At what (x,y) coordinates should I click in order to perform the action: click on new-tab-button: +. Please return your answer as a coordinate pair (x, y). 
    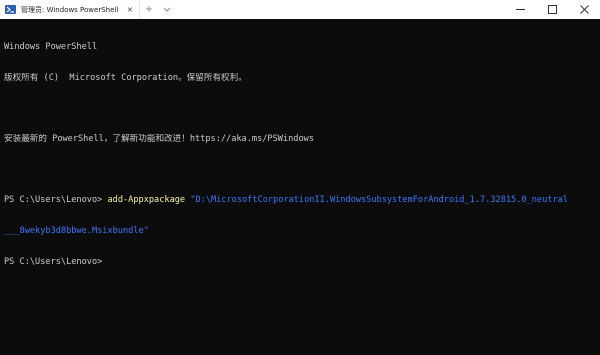
    Looking at the image, I should click on (149, 9).